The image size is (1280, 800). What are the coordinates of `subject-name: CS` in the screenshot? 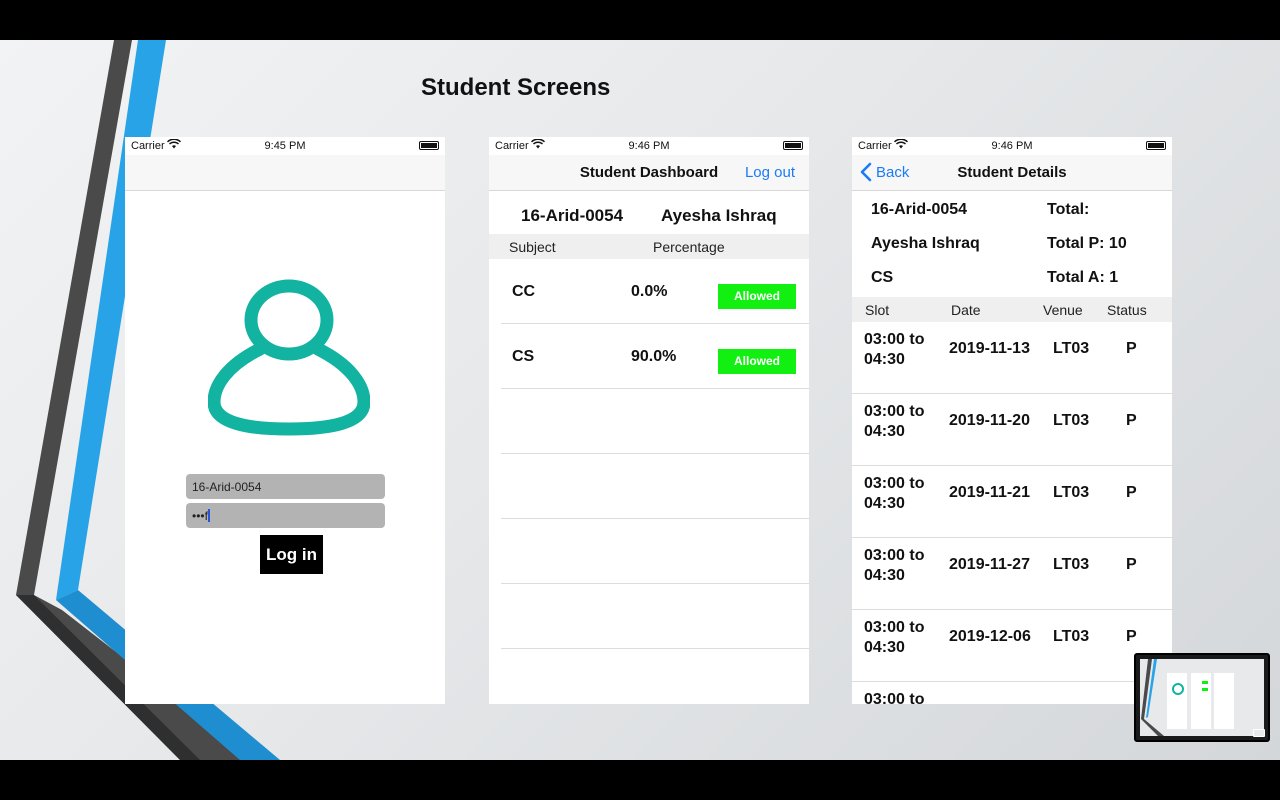 It's located at (882, 277).